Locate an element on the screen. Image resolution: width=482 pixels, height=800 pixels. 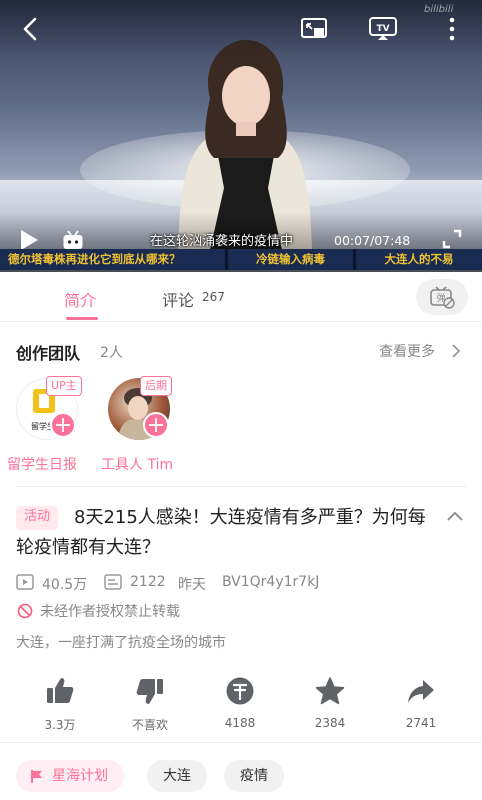
tag-label: 疫情 is located at coordinates (254, 776).